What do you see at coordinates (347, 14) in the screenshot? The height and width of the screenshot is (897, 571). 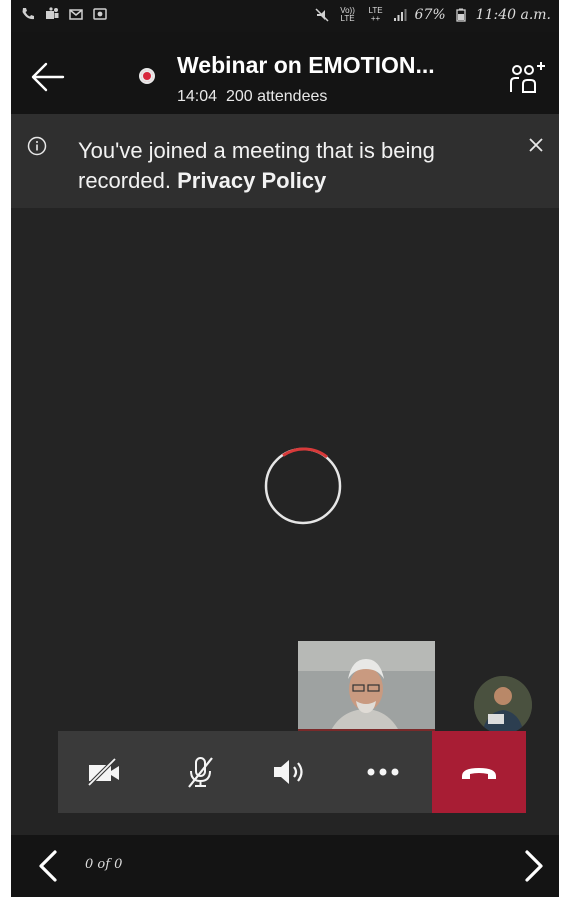 I see `volte-label: Vo)) LTE` at bounding box center [347, 14].